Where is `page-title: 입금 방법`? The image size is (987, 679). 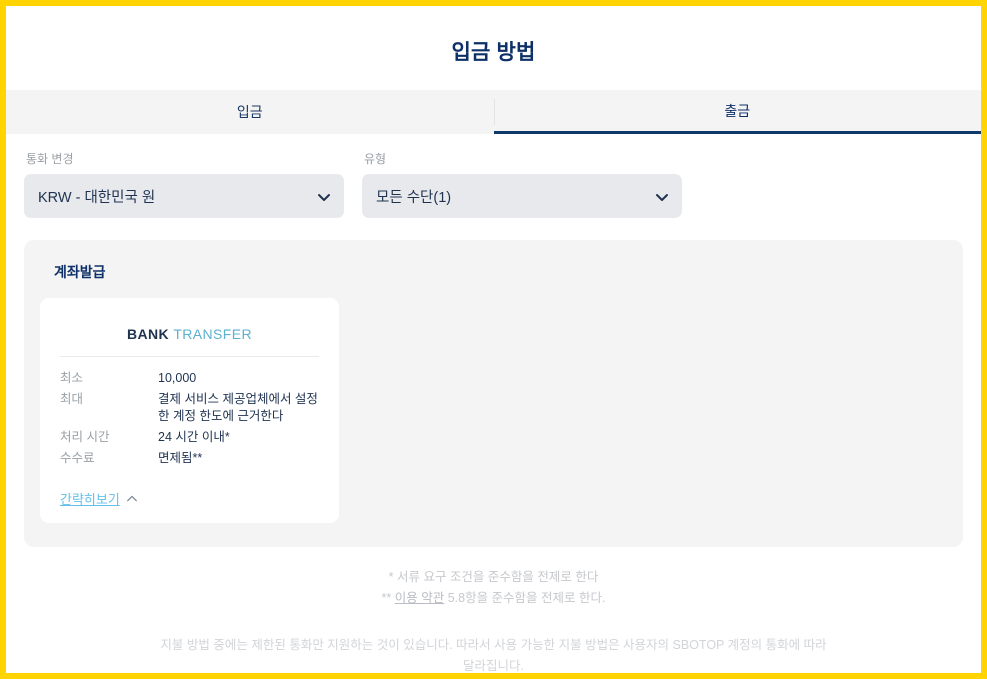 page-title: 입금 방법 is located at coordinates (493, 52).